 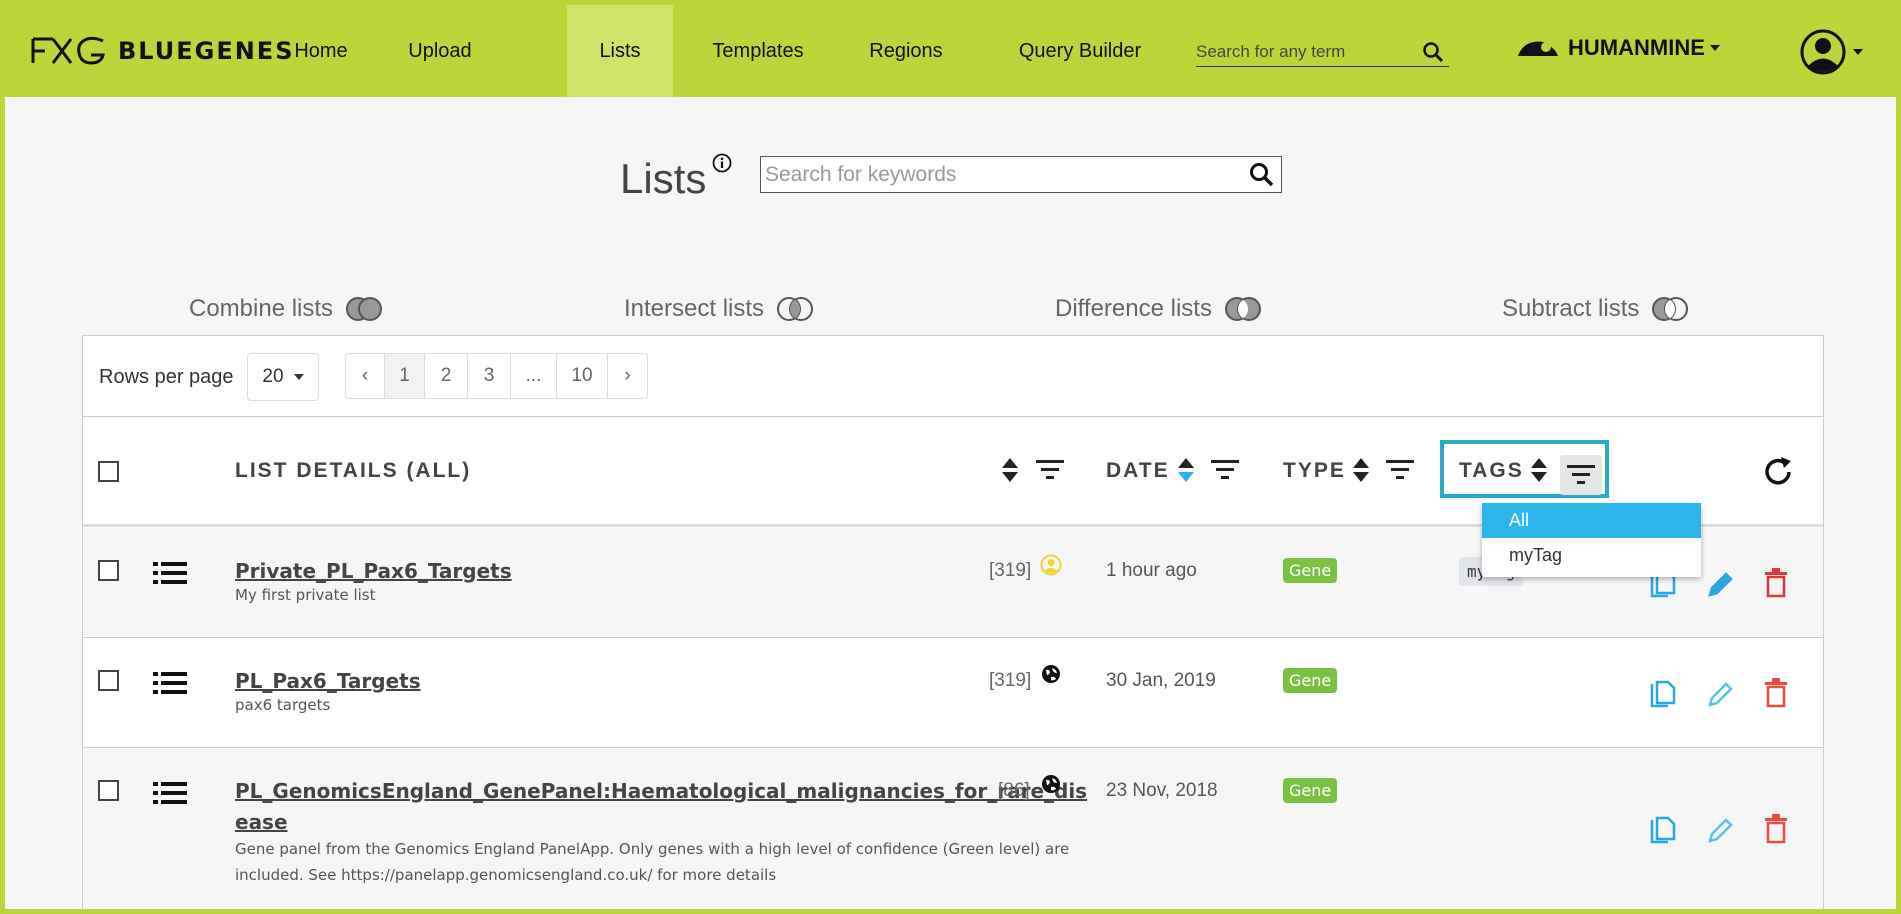 What do you see at coordinates (373, 571) in the screenshot?
I see `list-name-link: Private_PL_Pax6_Targets` at bounding box center [373, 571].